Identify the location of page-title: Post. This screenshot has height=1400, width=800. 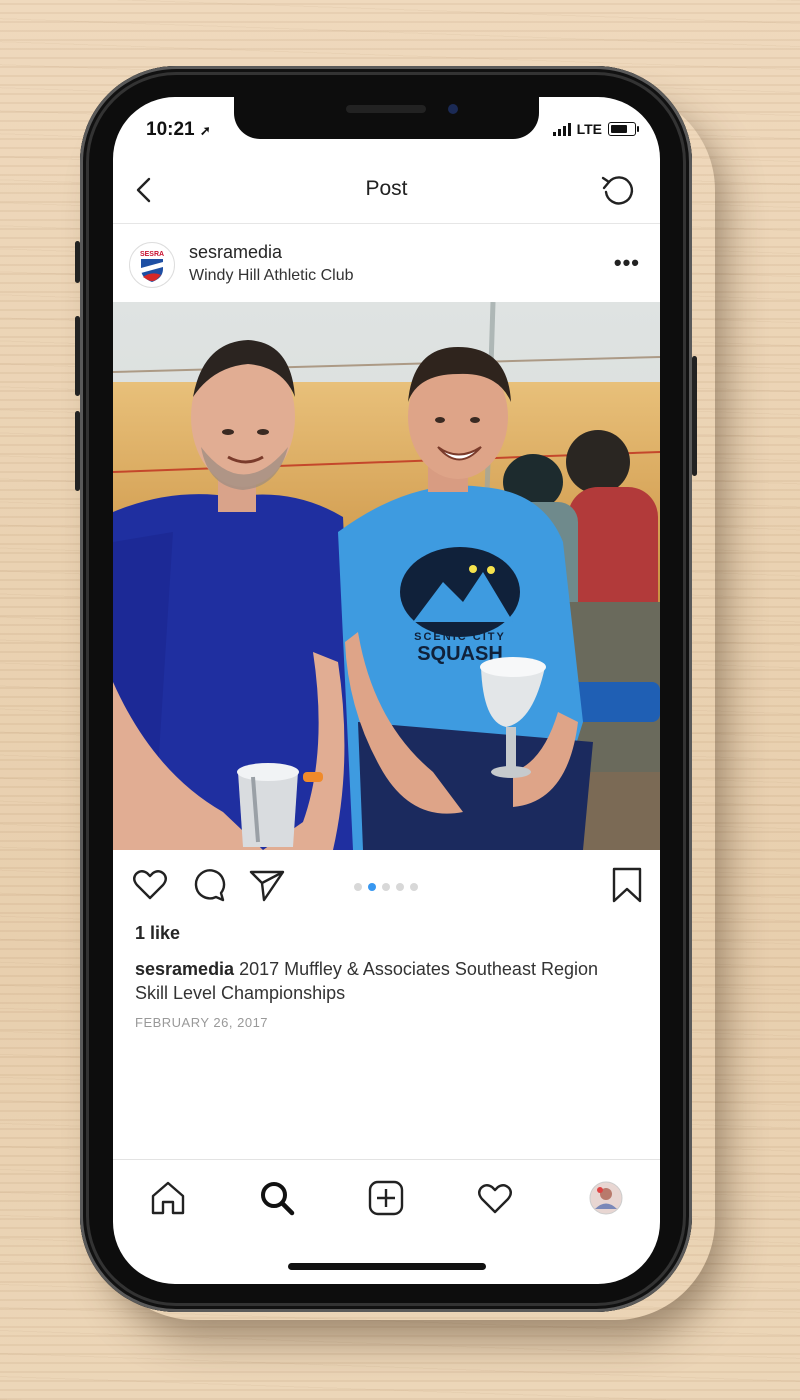
(386, 188).